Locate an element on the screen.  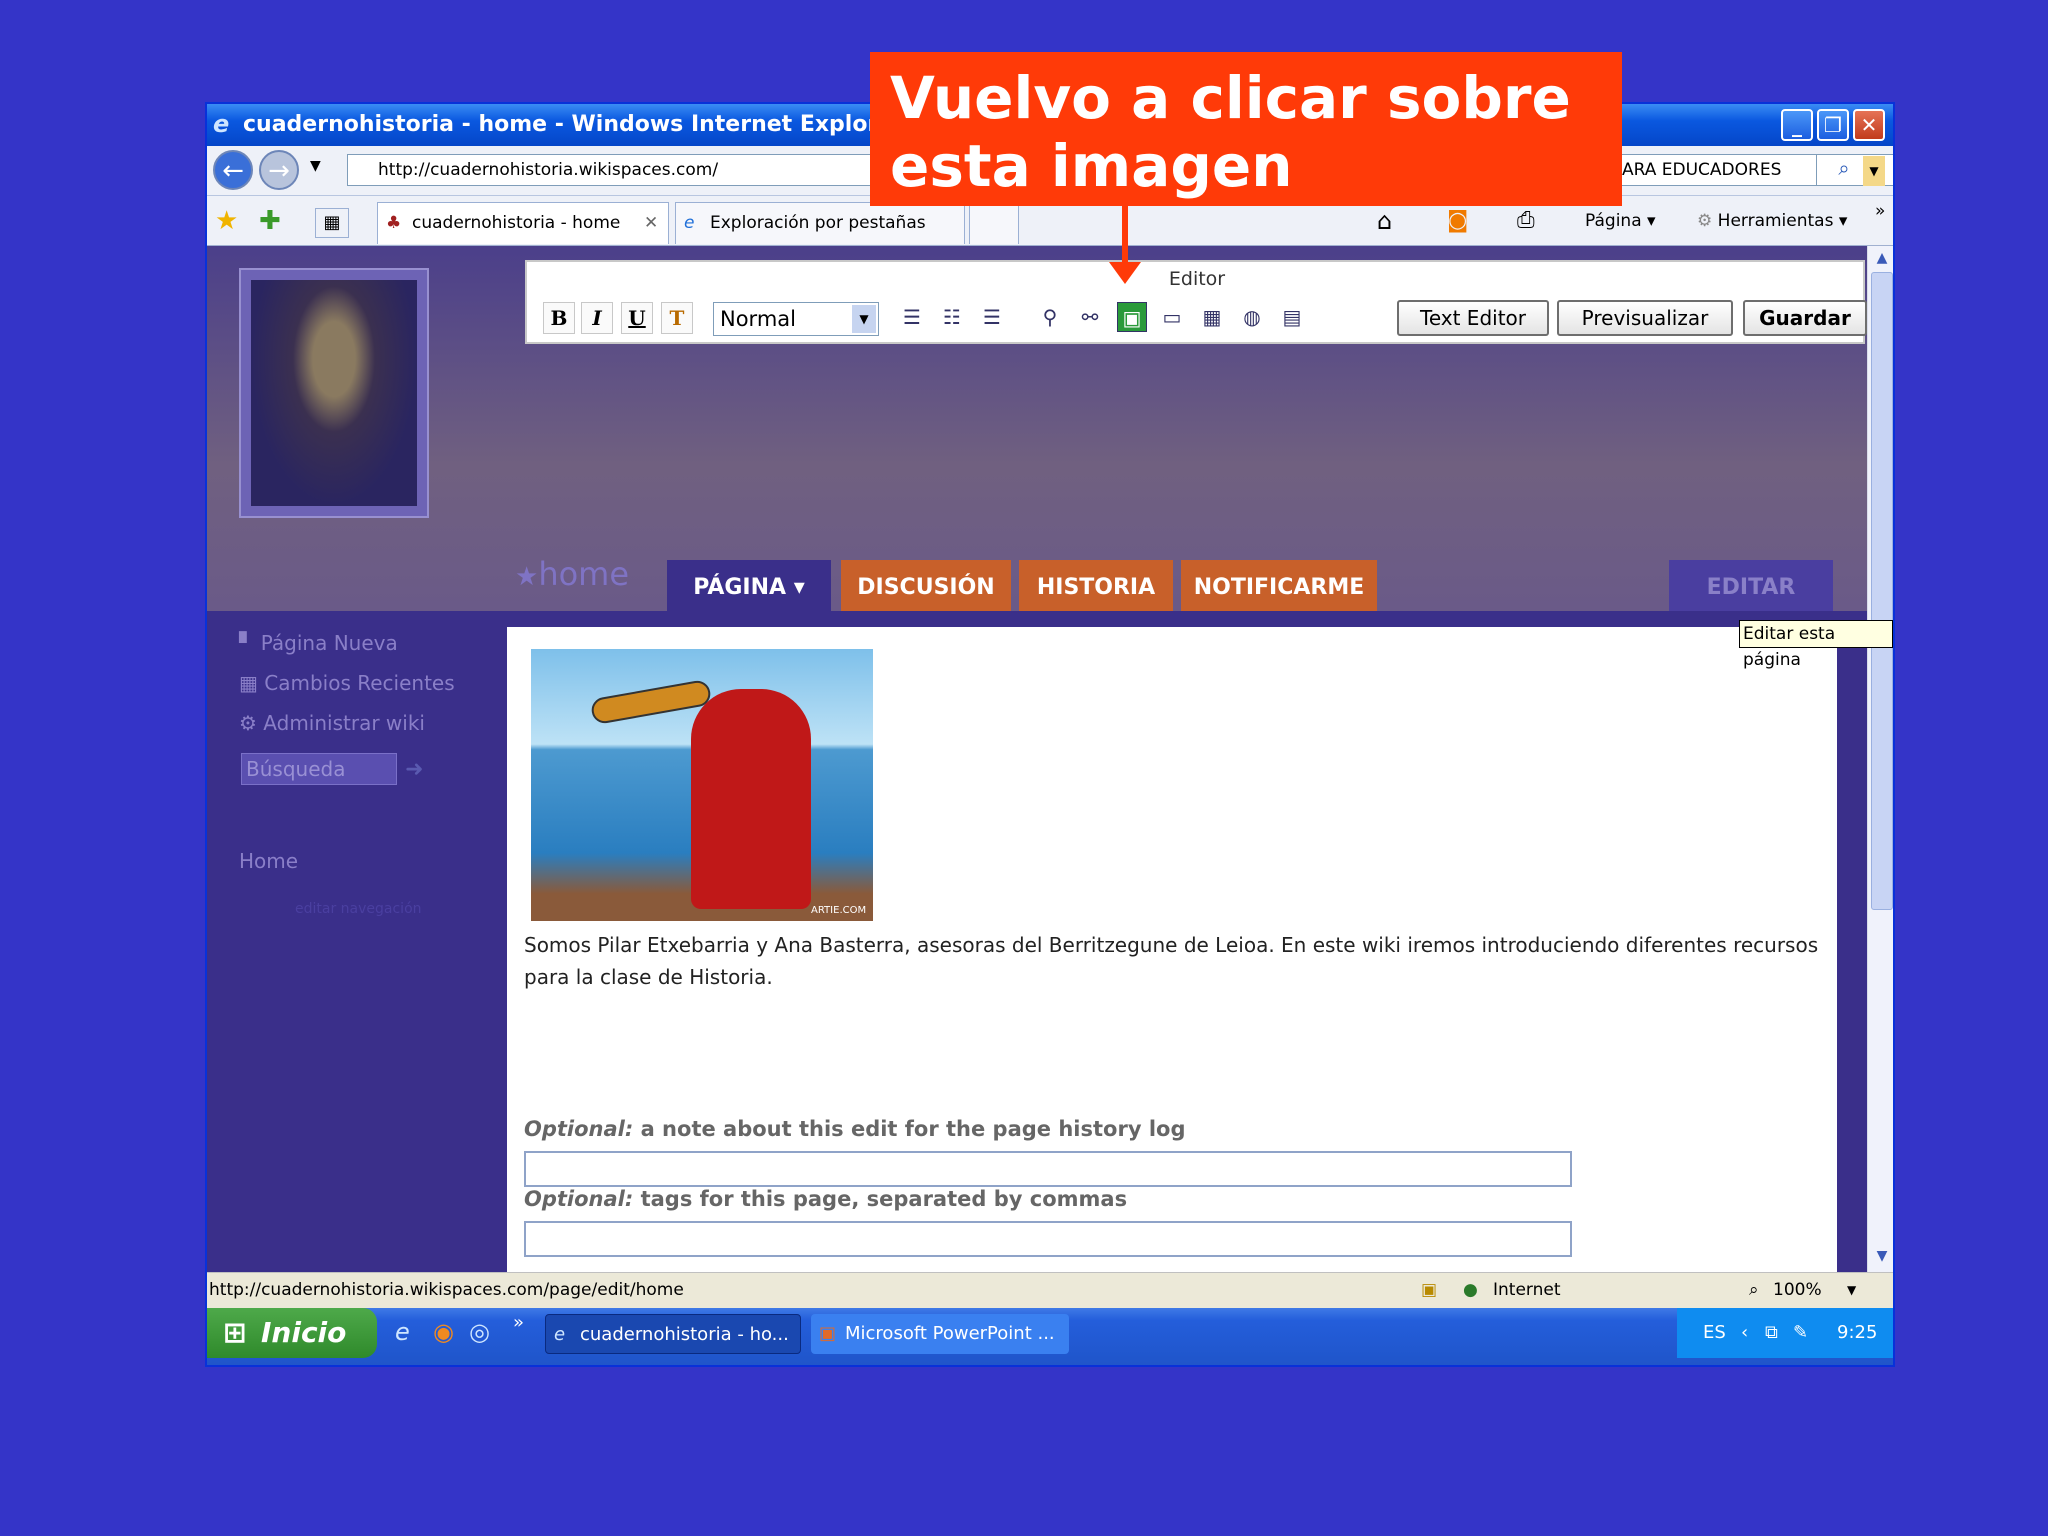
sidebar-item-nueva: ▘ Página Nueva is located at coordinates (318, 643).